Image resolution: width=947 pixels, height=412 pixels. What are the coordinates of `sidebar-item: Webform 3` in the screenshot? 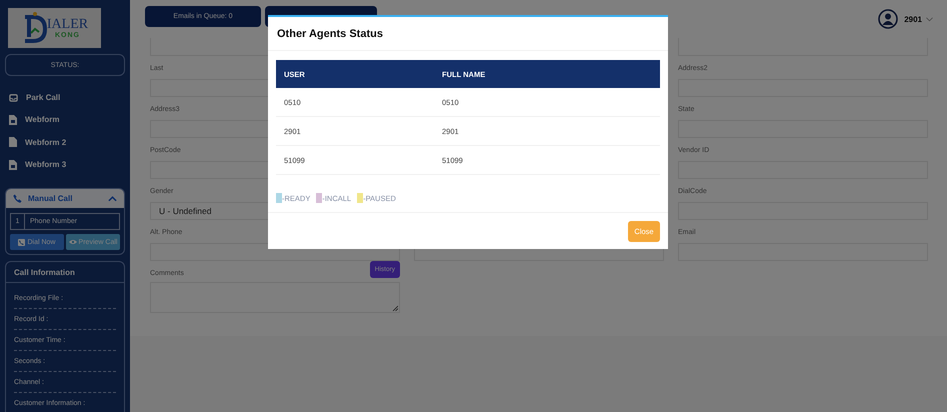 It's located at (65, 165).